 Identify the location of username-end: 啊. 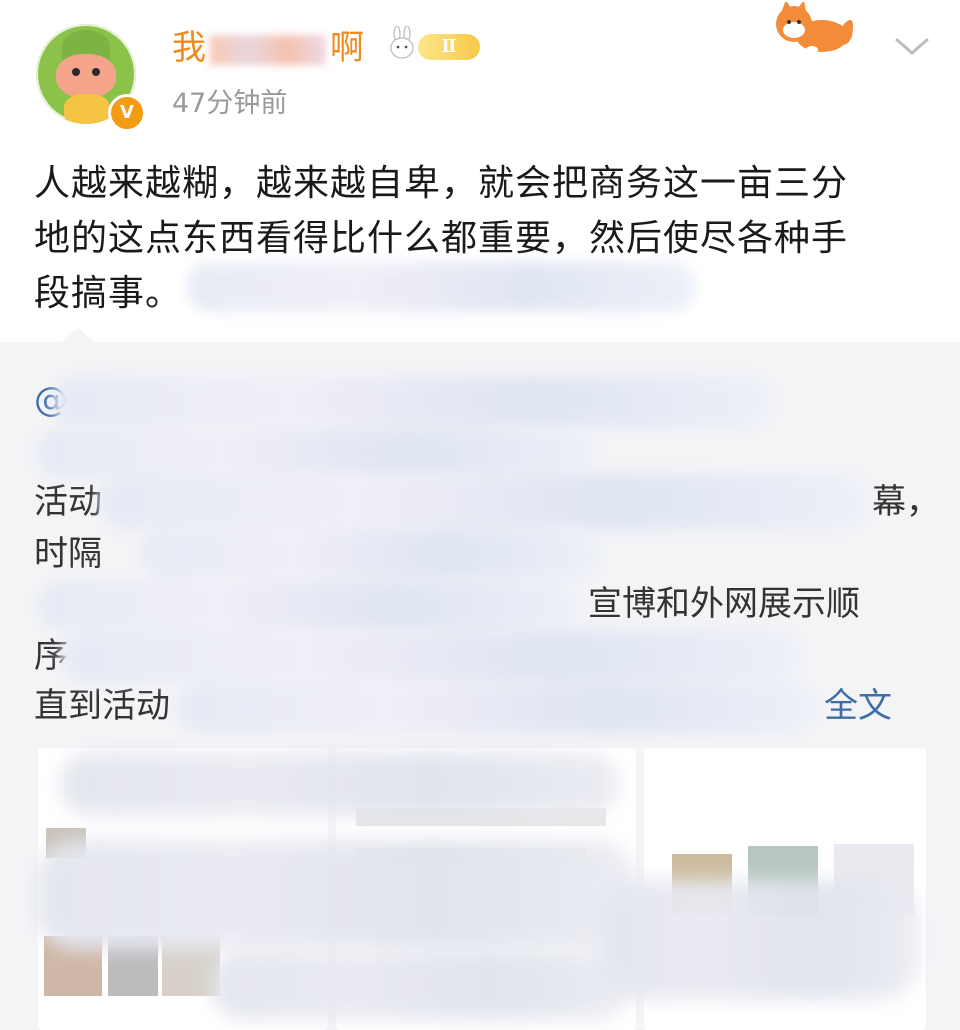
(347, 48).